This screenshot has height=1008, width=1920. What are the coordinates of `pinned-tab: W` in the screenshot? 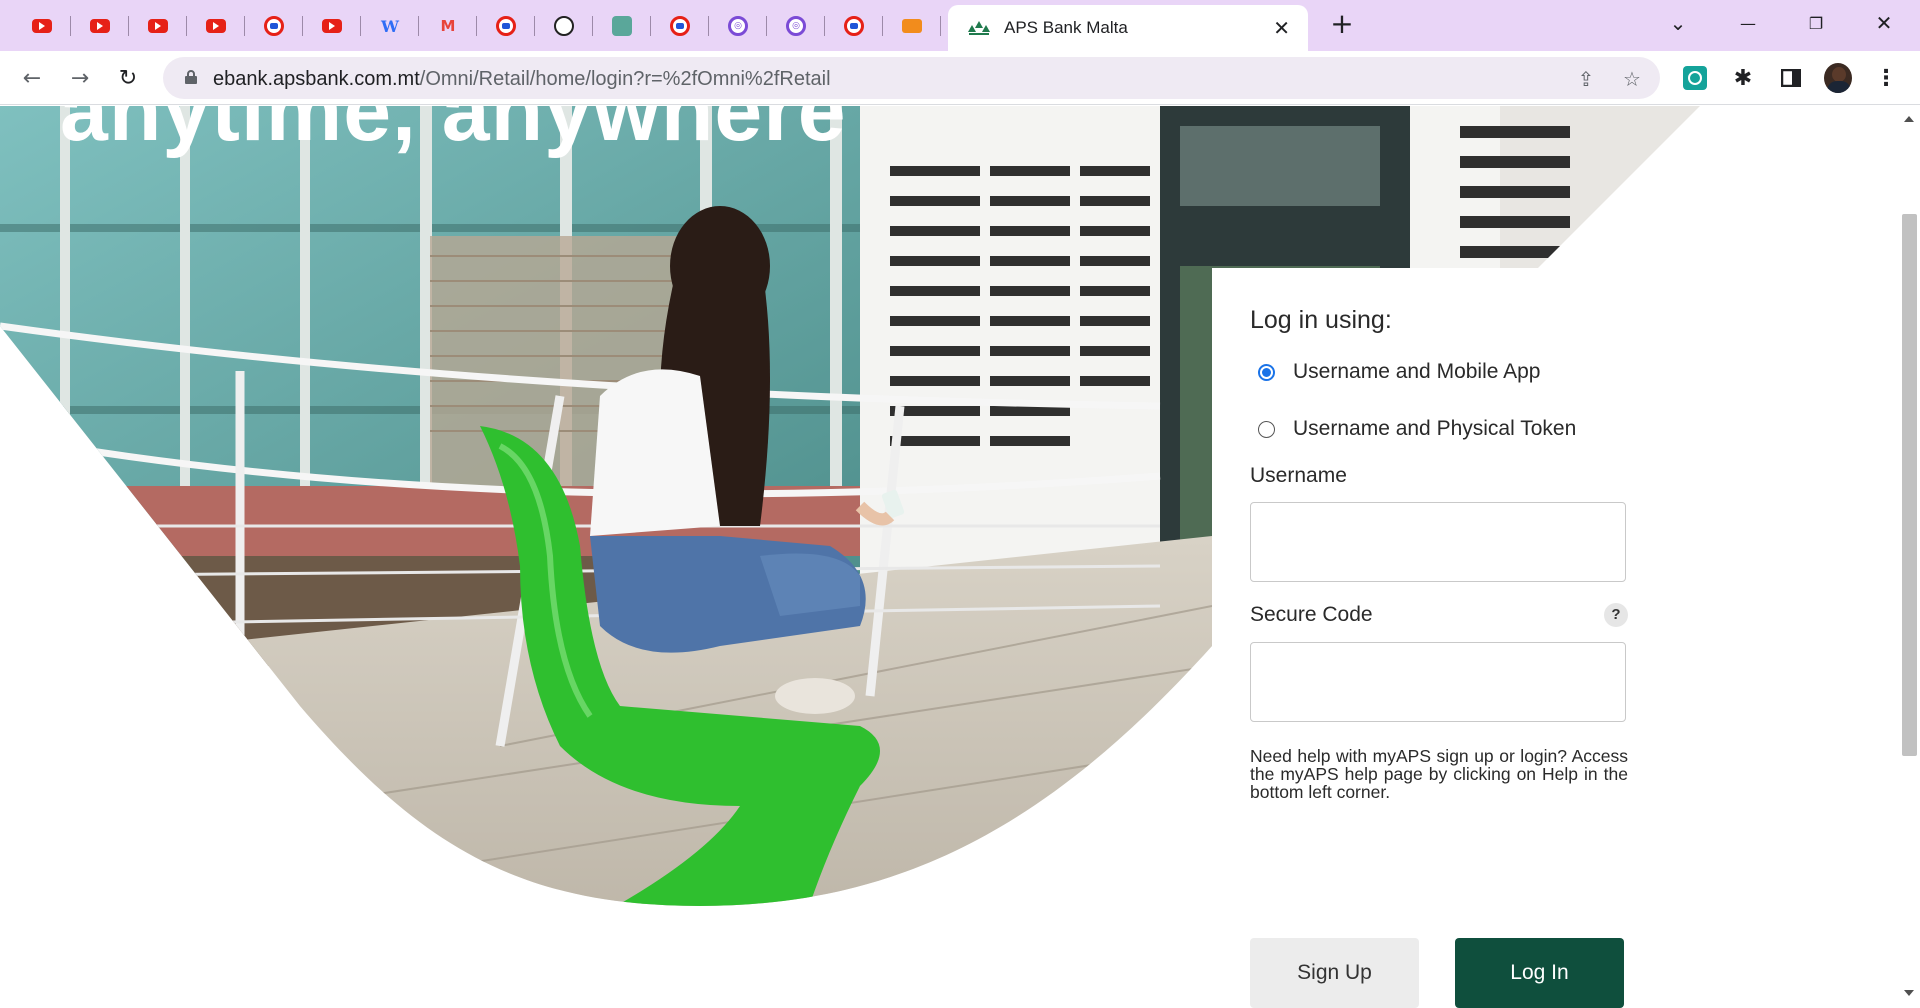 It's located at (390, 26).